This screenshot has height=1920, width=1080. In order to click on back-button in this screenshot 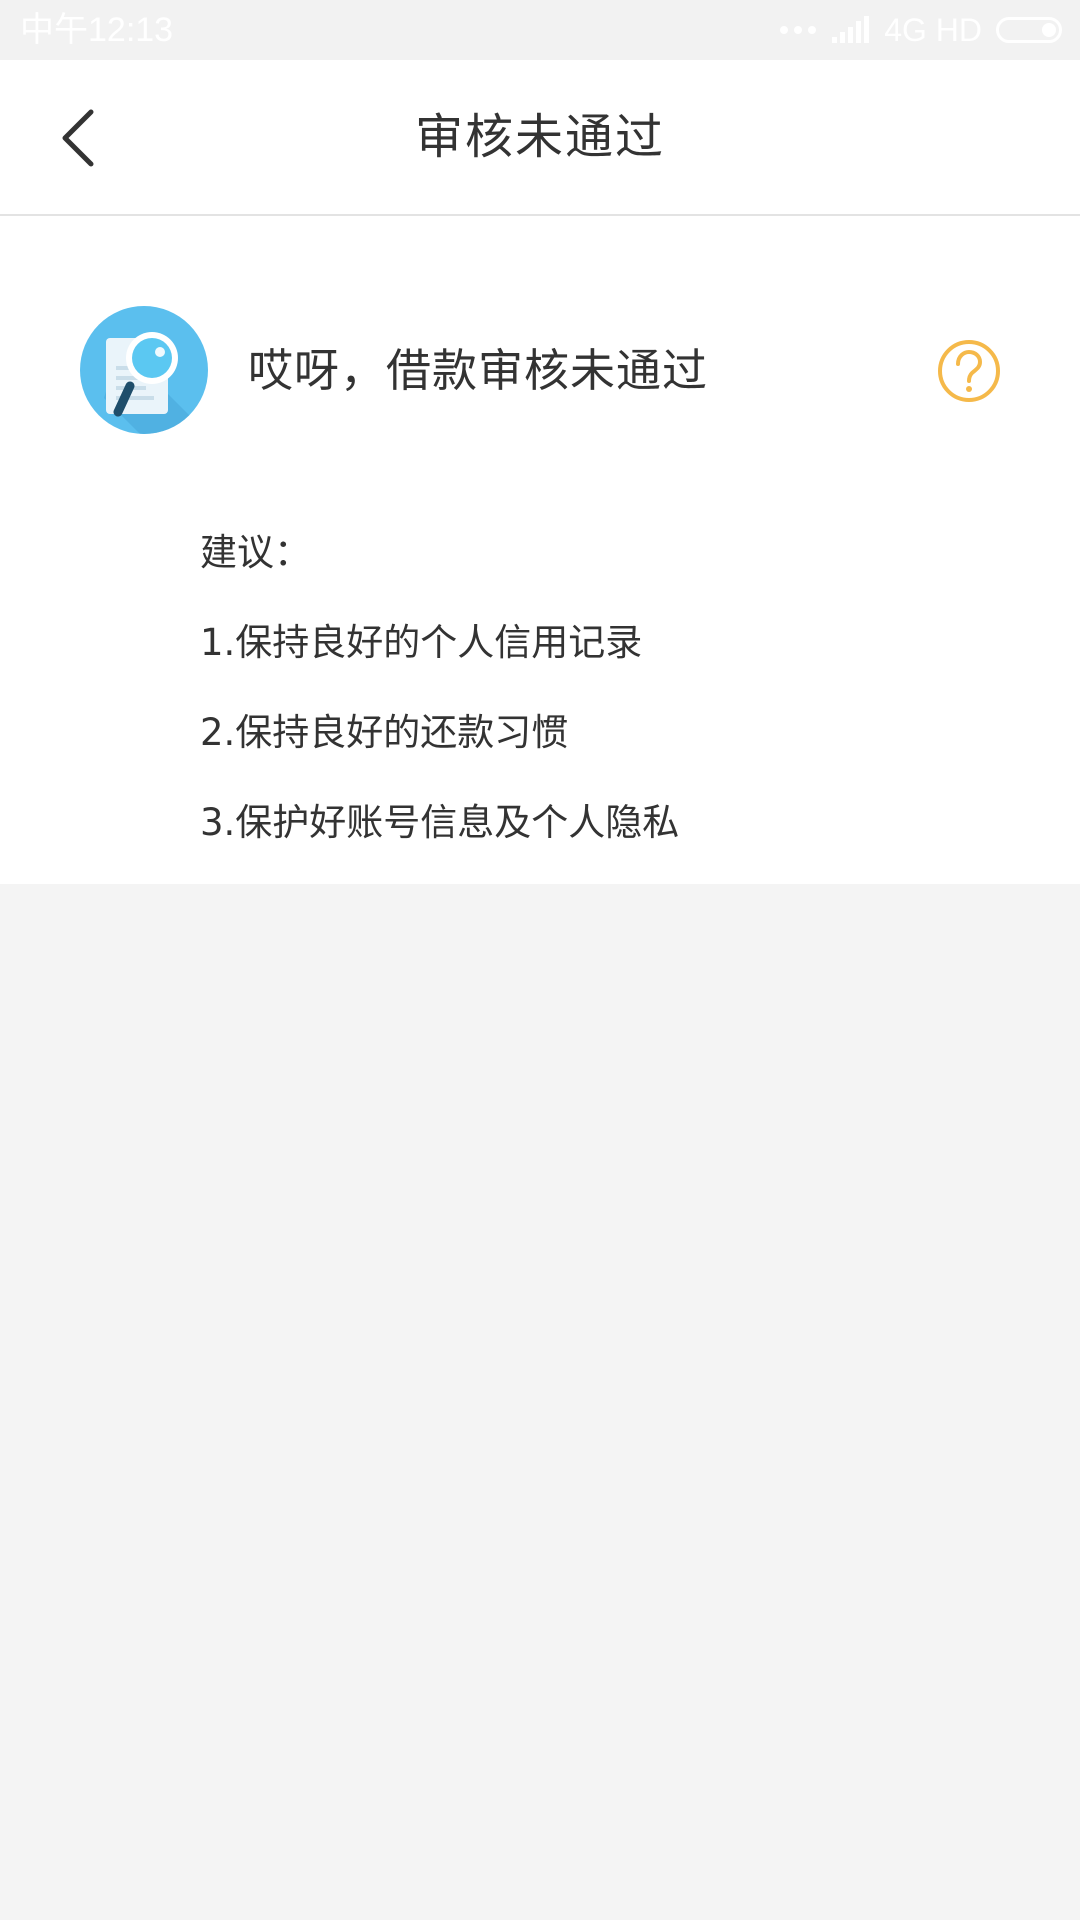, I will do `click(79, 138)`.